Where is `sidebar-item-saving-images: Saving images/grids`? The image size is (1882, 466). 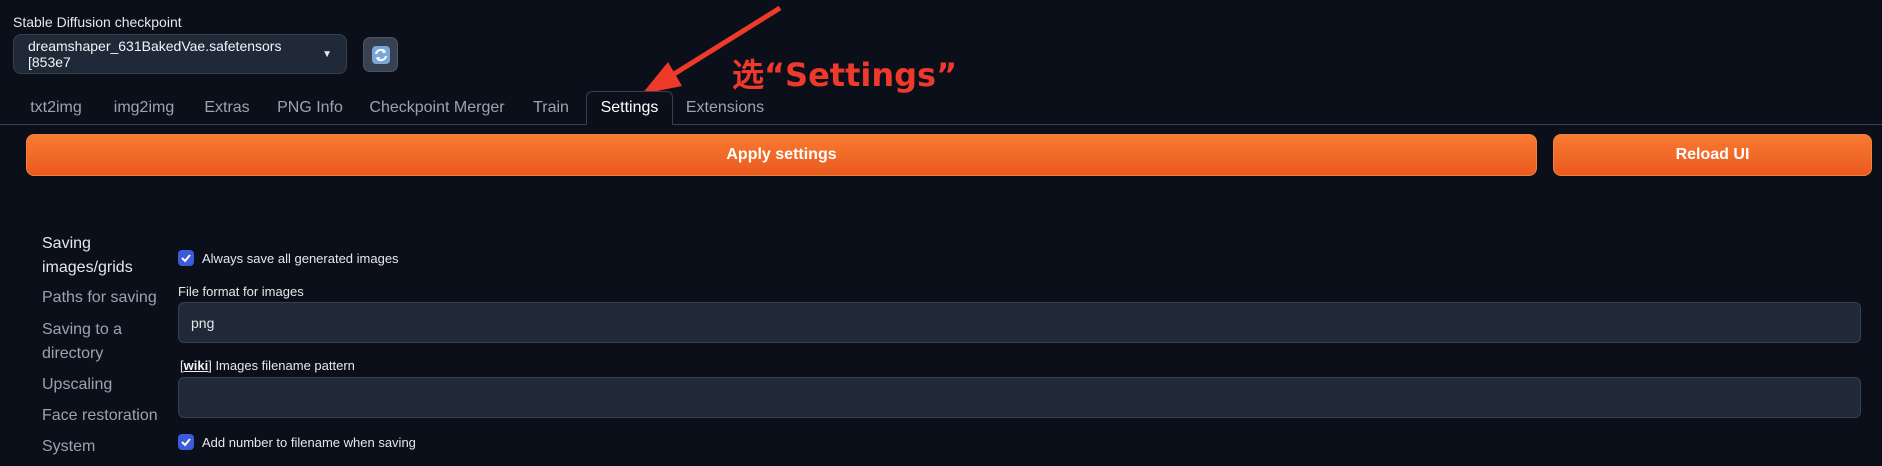
sidebar-item-saving-images: Saving images/grids is located at coordinates (87, 256).